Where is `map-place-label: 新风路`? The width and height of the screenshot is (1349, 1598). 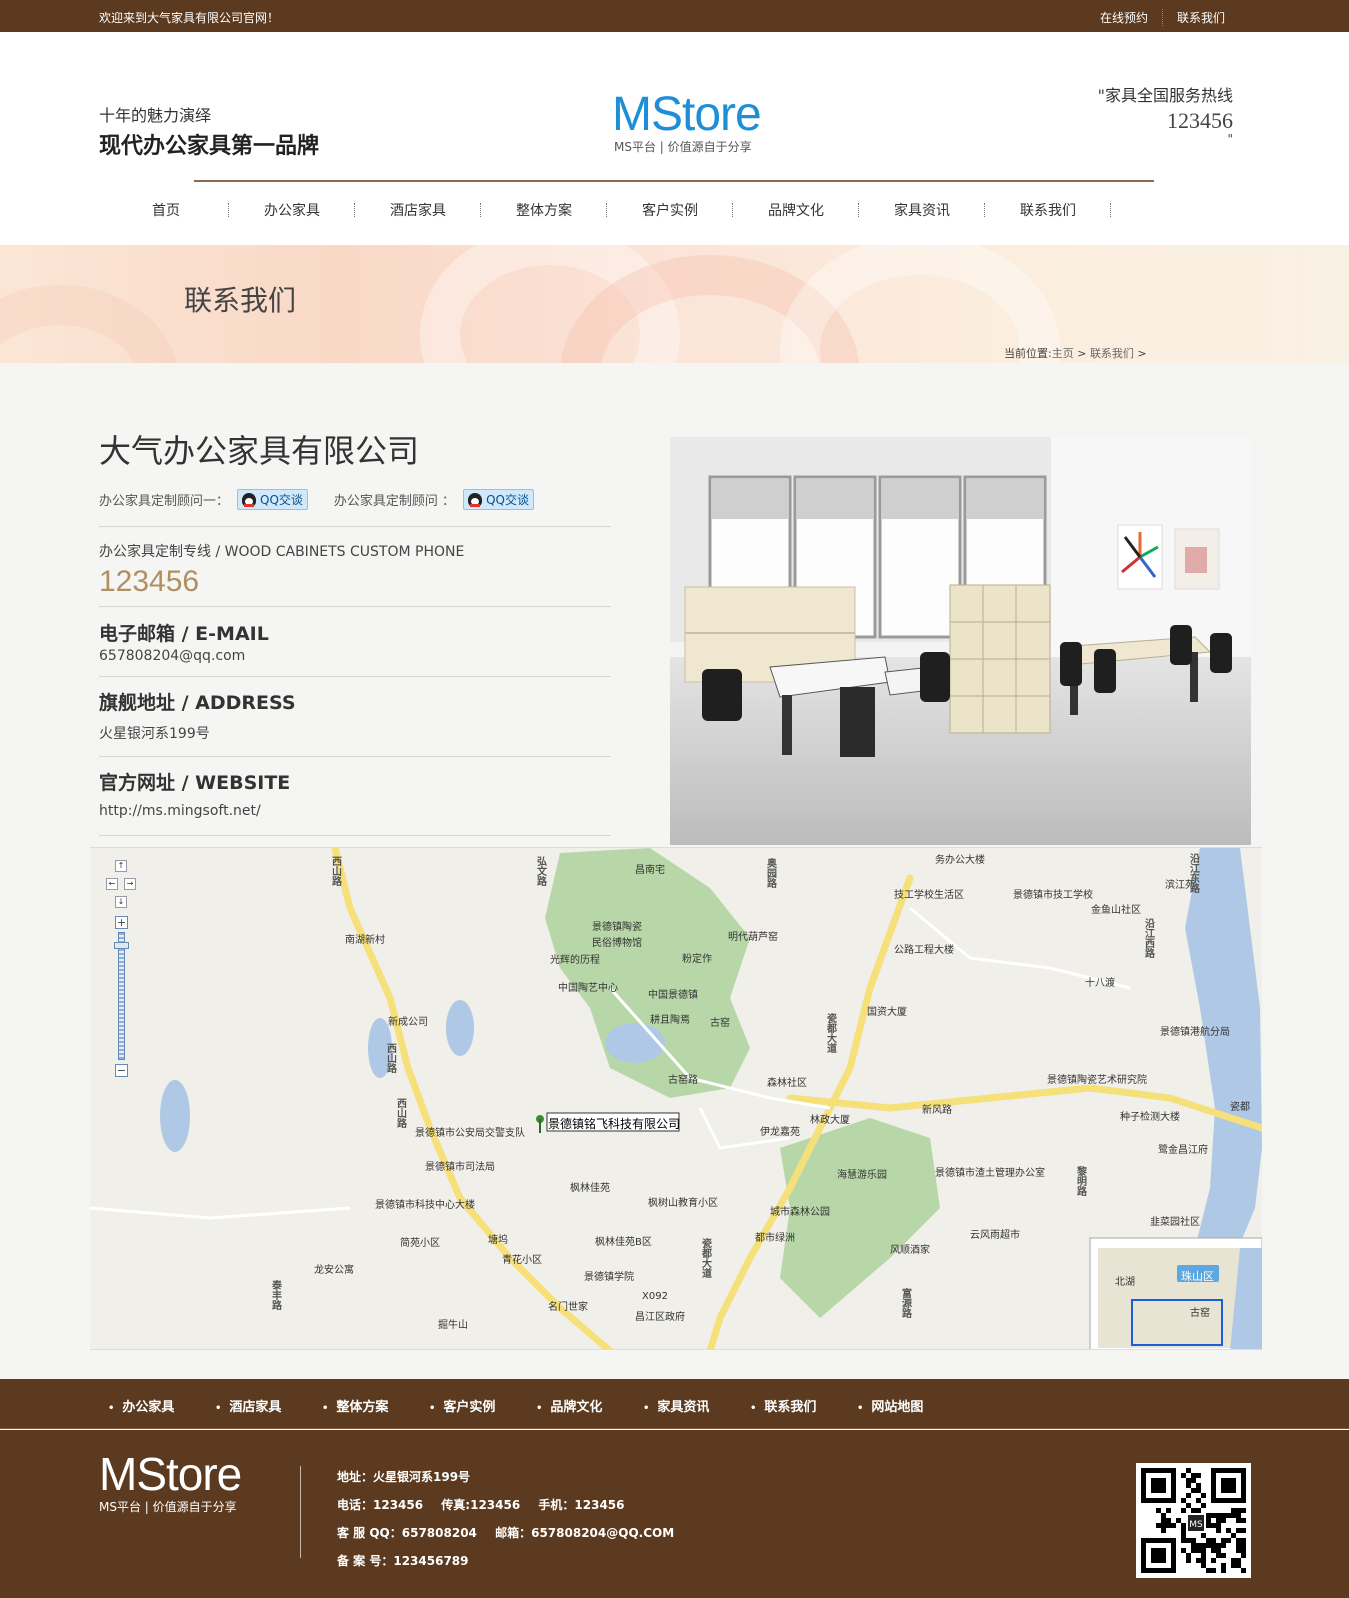
map-place-label: 新风路 is located at coordinates (937, 1109).